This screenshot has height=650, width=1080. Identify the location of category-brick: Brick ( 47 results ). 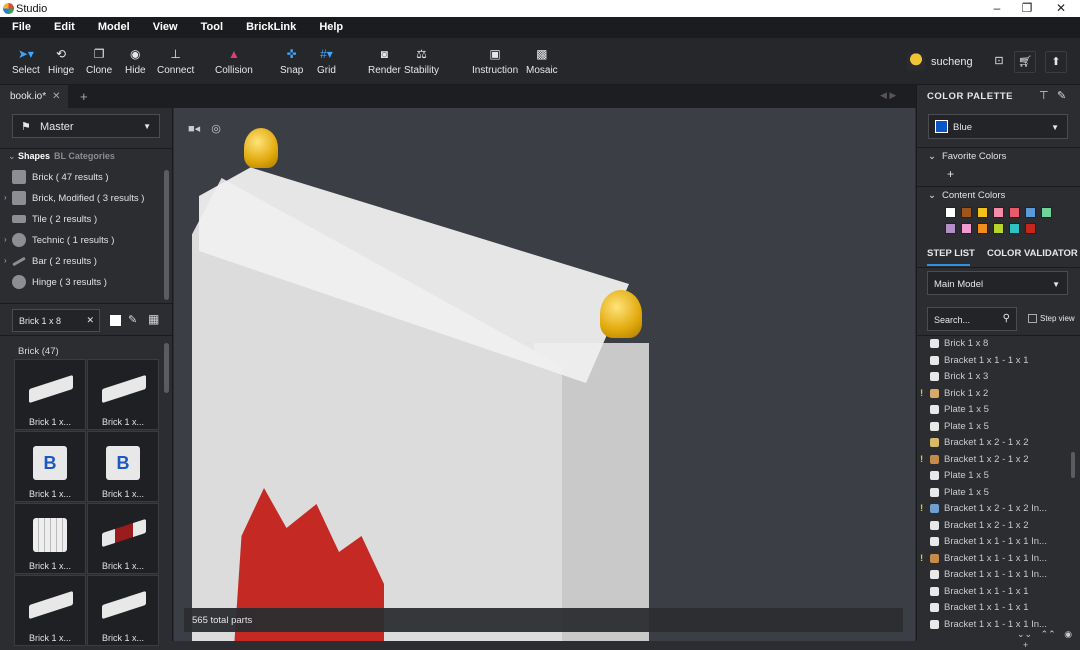
(82, 177).